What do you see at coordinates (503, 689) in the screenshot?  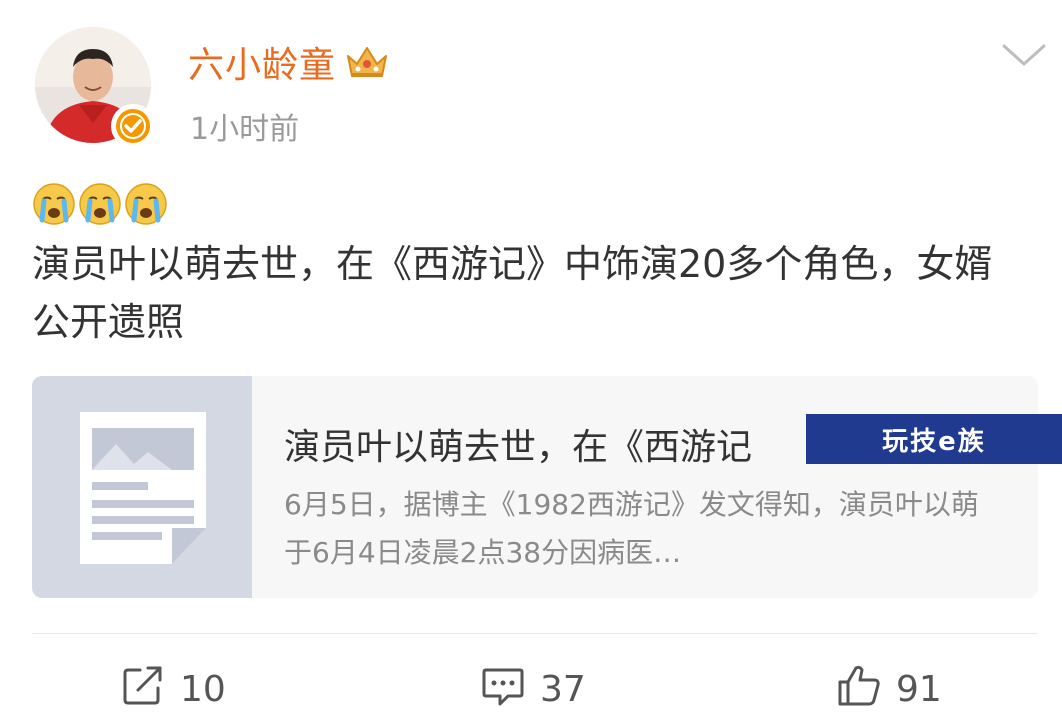 I see `comment-icon` at bounding box center [503, 689].